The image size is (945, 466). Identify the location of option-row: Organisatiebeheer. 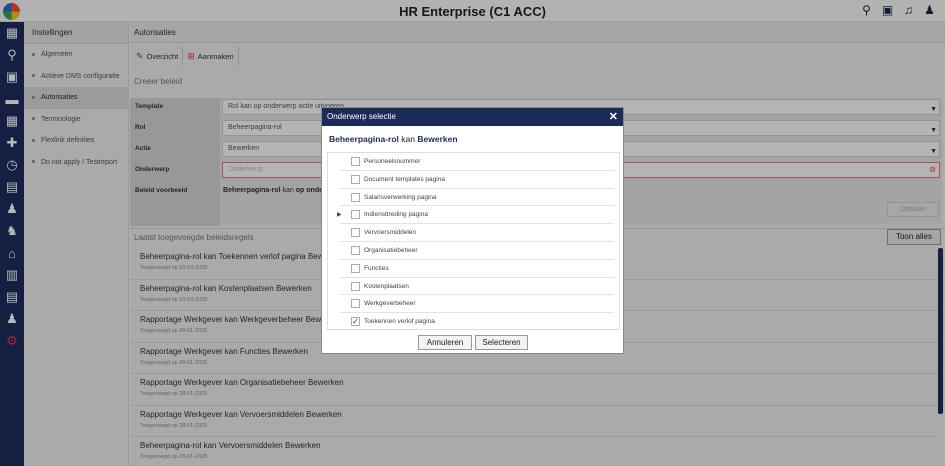
(477, 251).